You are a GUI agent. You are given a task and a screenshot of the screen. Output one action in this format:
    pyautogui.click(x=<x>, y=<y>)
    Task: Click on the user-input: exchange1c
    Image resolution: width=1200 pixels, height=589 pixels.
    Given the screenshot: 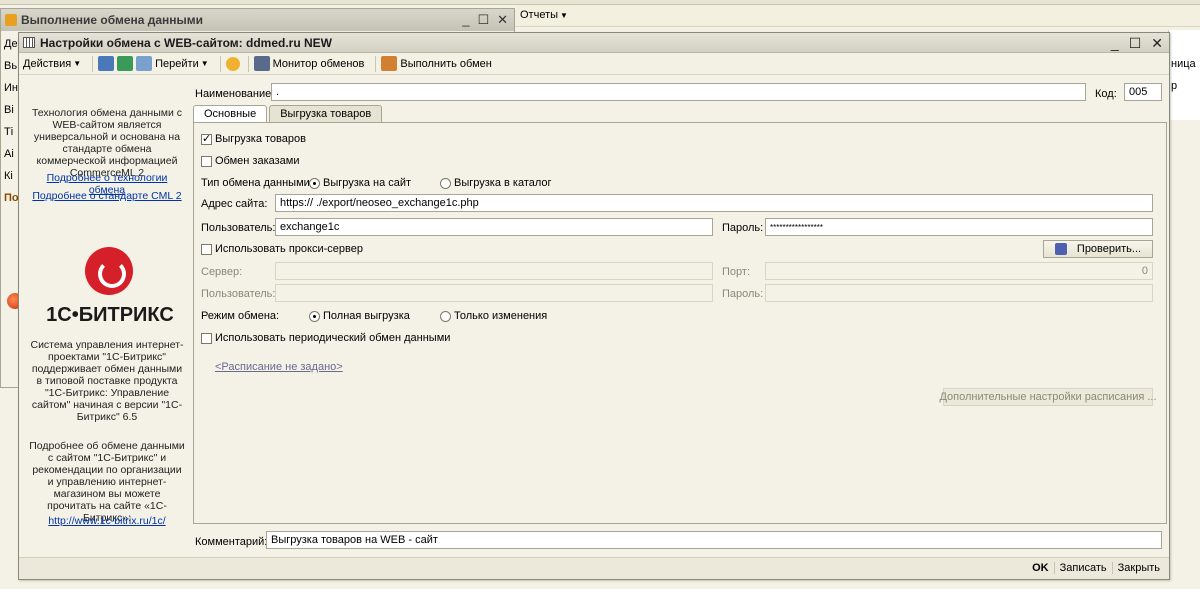 What is the action you would take?
    pyautogui.click(x=494, y=227)
    